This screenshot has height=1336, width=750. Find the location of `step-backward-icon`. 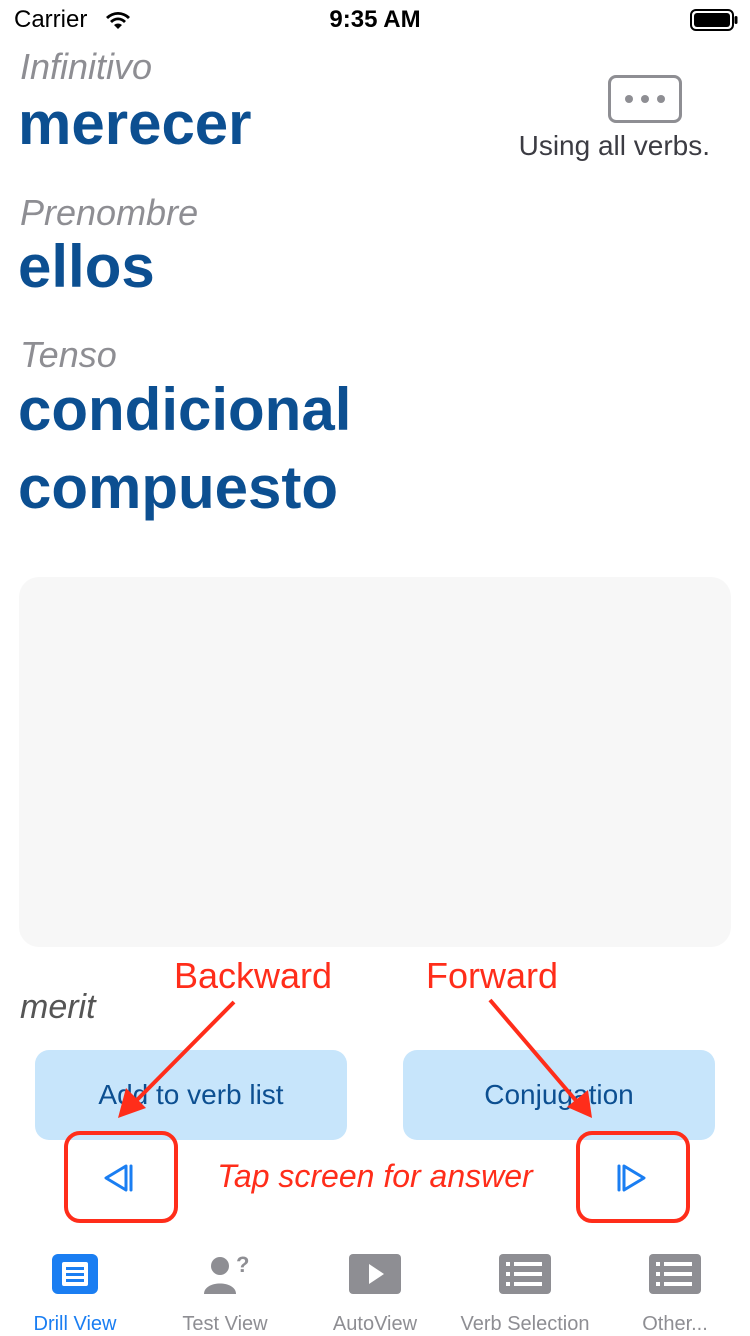

step-backward-icon is located at coordinates (118, 1178).